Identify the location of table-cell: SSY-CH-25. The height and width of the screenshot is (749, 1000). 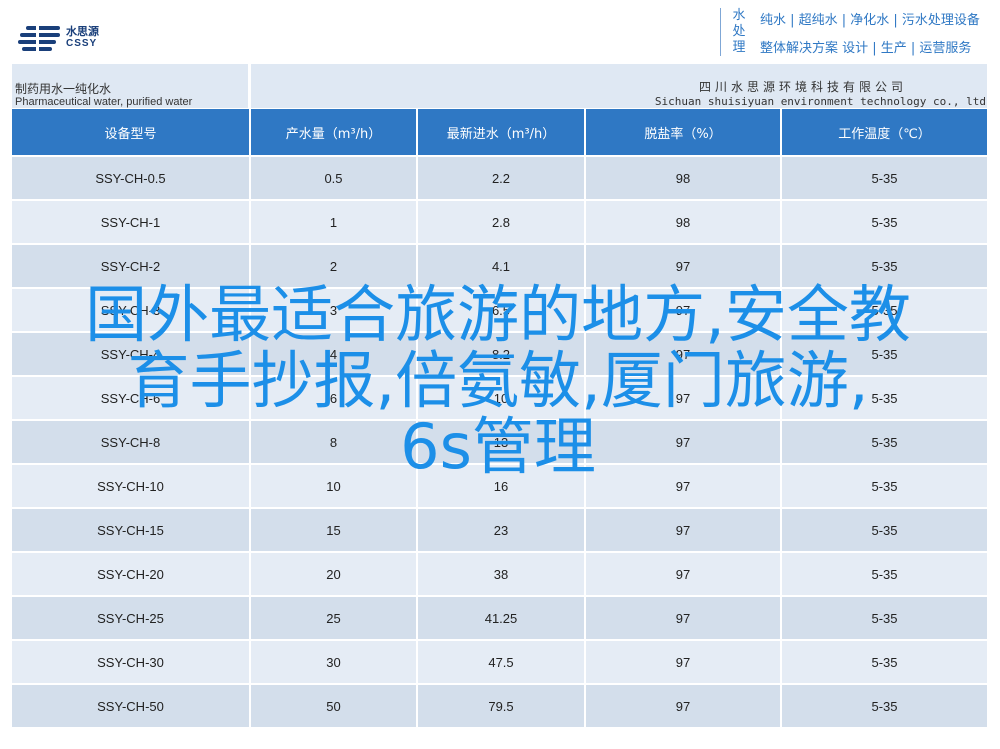
(131, 619).